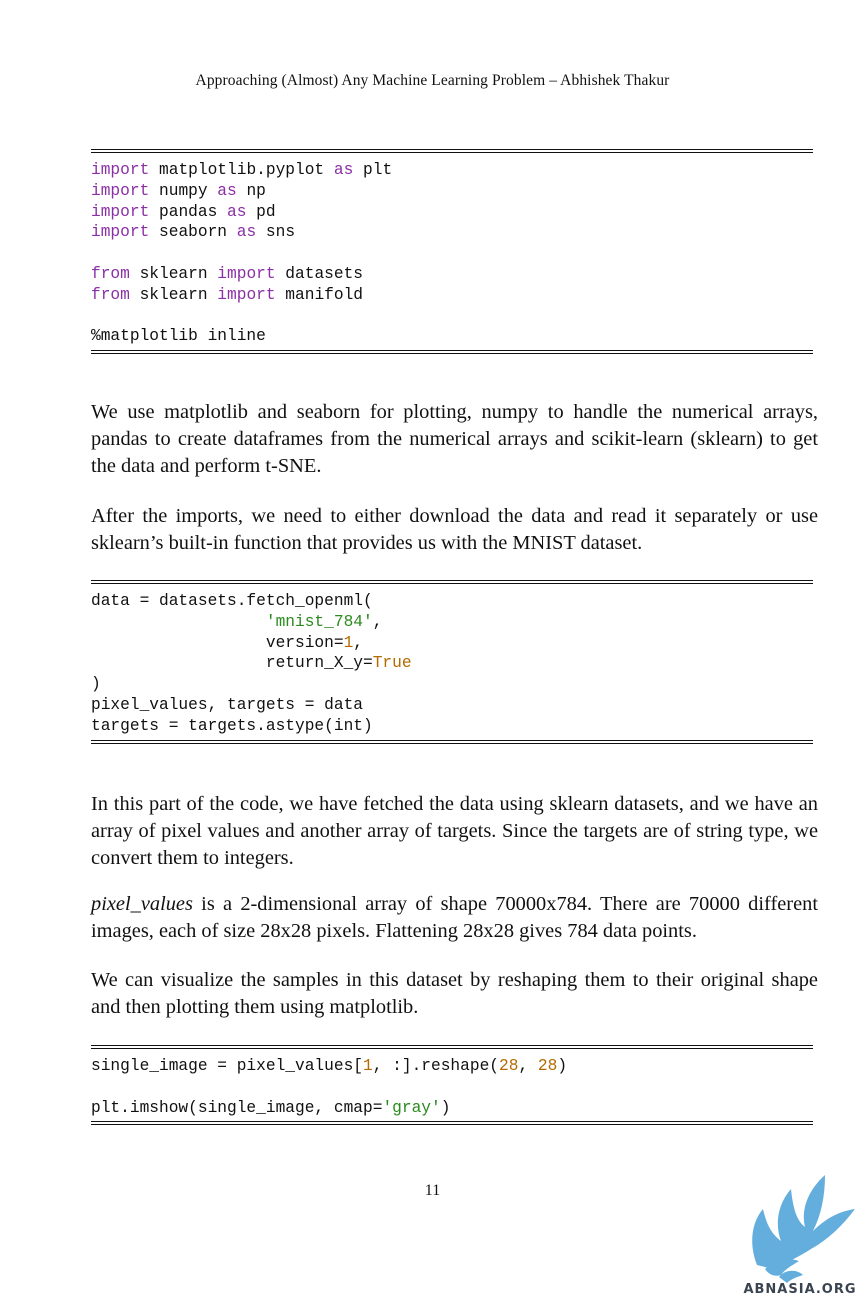 The image size is (865, 1297). Describe the element at coordinates (436, 1066) in the screenshot. I see `code-token: , :].reshape(` at that location.